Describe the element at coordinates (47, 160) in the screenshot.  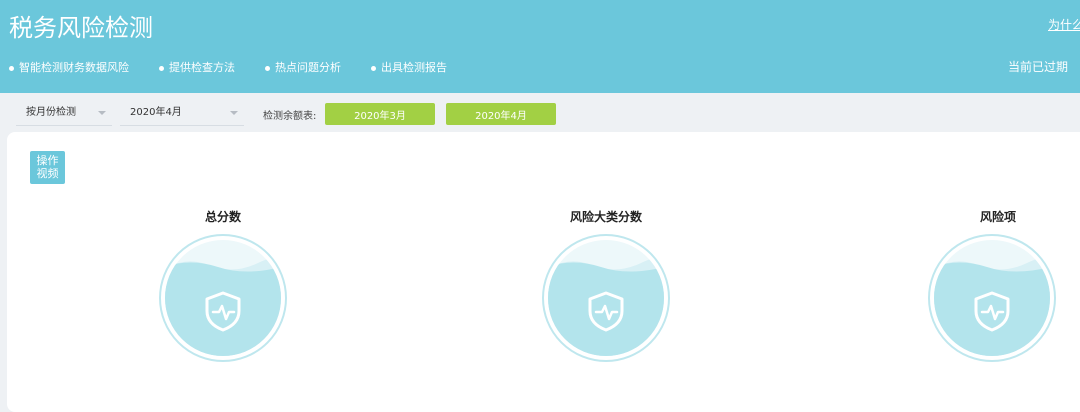
I see `video-tag-line: 操作` at that location.